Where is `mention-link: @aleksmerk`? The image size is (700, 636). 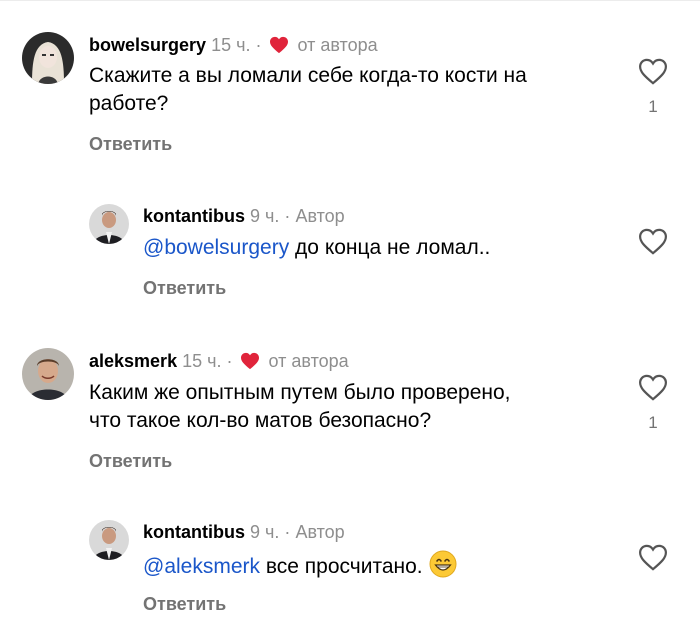
mention-link: @aleksmerk is located at coordinates (201, 566).